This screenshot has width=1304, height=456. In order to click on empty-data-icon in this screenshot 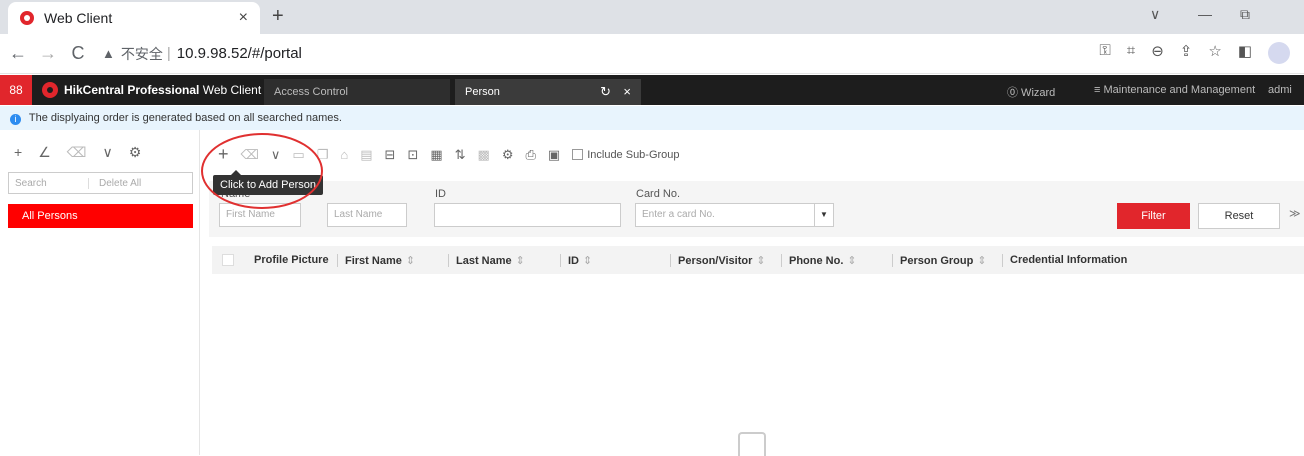, I will do `click(752, 444)`.